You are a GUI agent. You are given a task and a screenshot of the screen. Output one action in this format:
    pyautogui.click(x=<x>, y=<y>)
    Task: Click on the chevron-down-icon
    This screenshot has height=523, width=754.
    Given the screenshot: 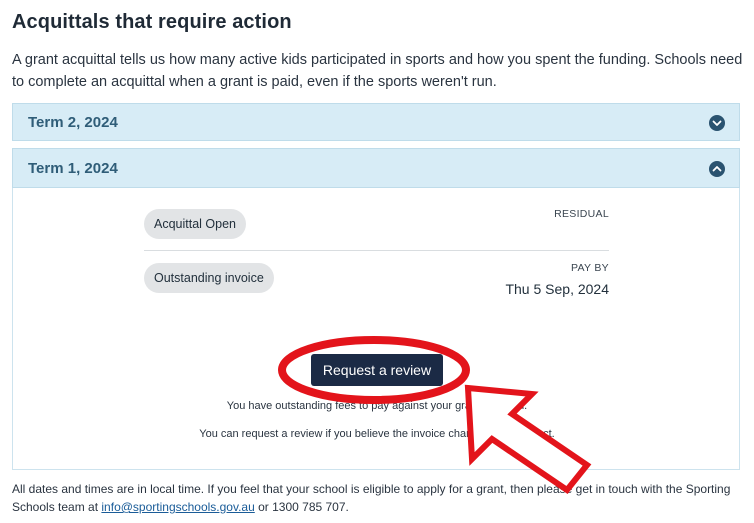 What is the action you would take?
    pyautogui.click(x=717, y=123)
    